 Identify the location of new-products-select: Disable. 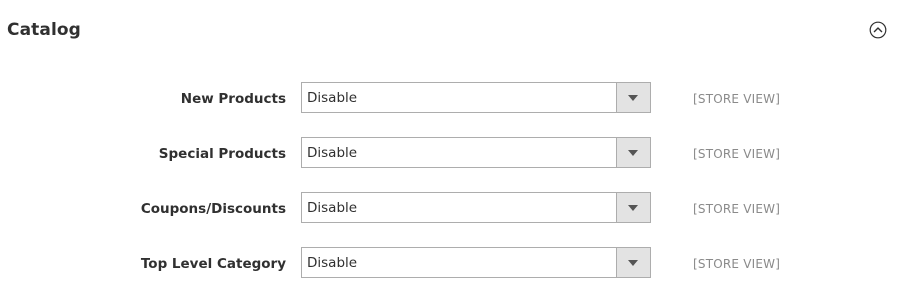
(476, 97).